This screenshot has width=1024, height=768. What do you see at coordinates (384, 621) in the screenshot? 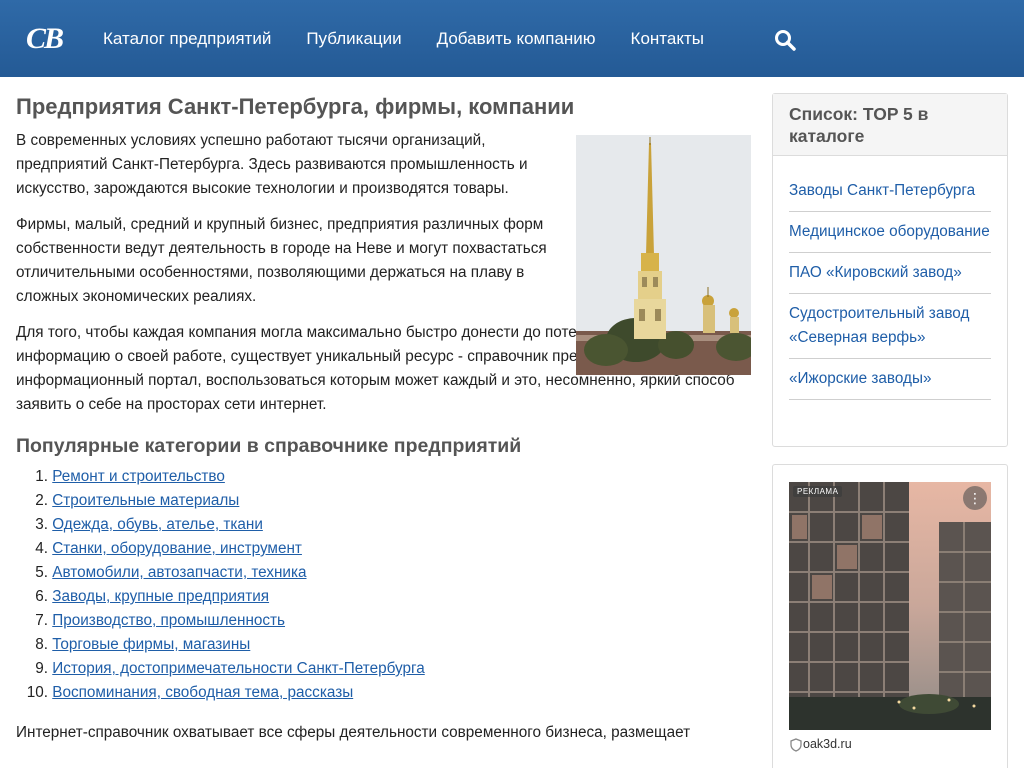
I see `list-item: 7. Производство, промышленность` at bounding box center [384, 621].